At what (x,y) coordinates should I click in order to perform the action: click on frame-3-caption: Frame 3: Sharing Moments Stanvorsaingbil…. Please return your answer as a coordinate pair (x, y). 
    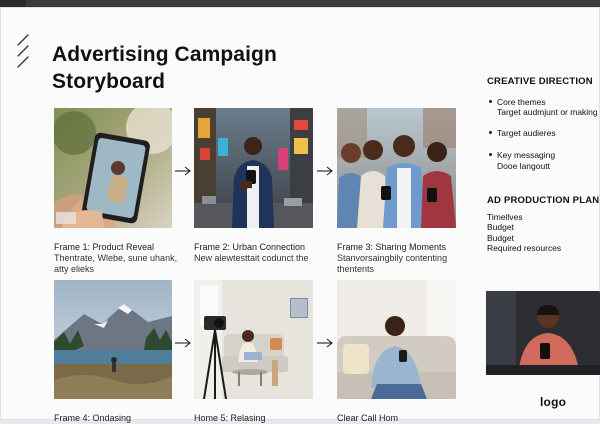
    Looking at the image, I should click on (407, 258).